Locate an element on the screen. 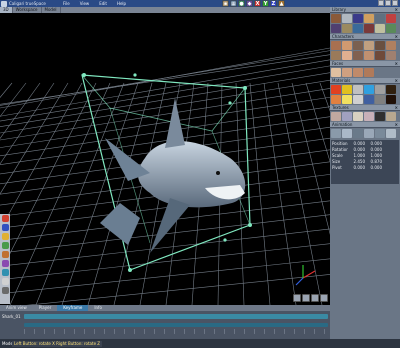 The height and width of the screenshot is (348, 400). deform-tool-icon is located at coordinates (5, 254).